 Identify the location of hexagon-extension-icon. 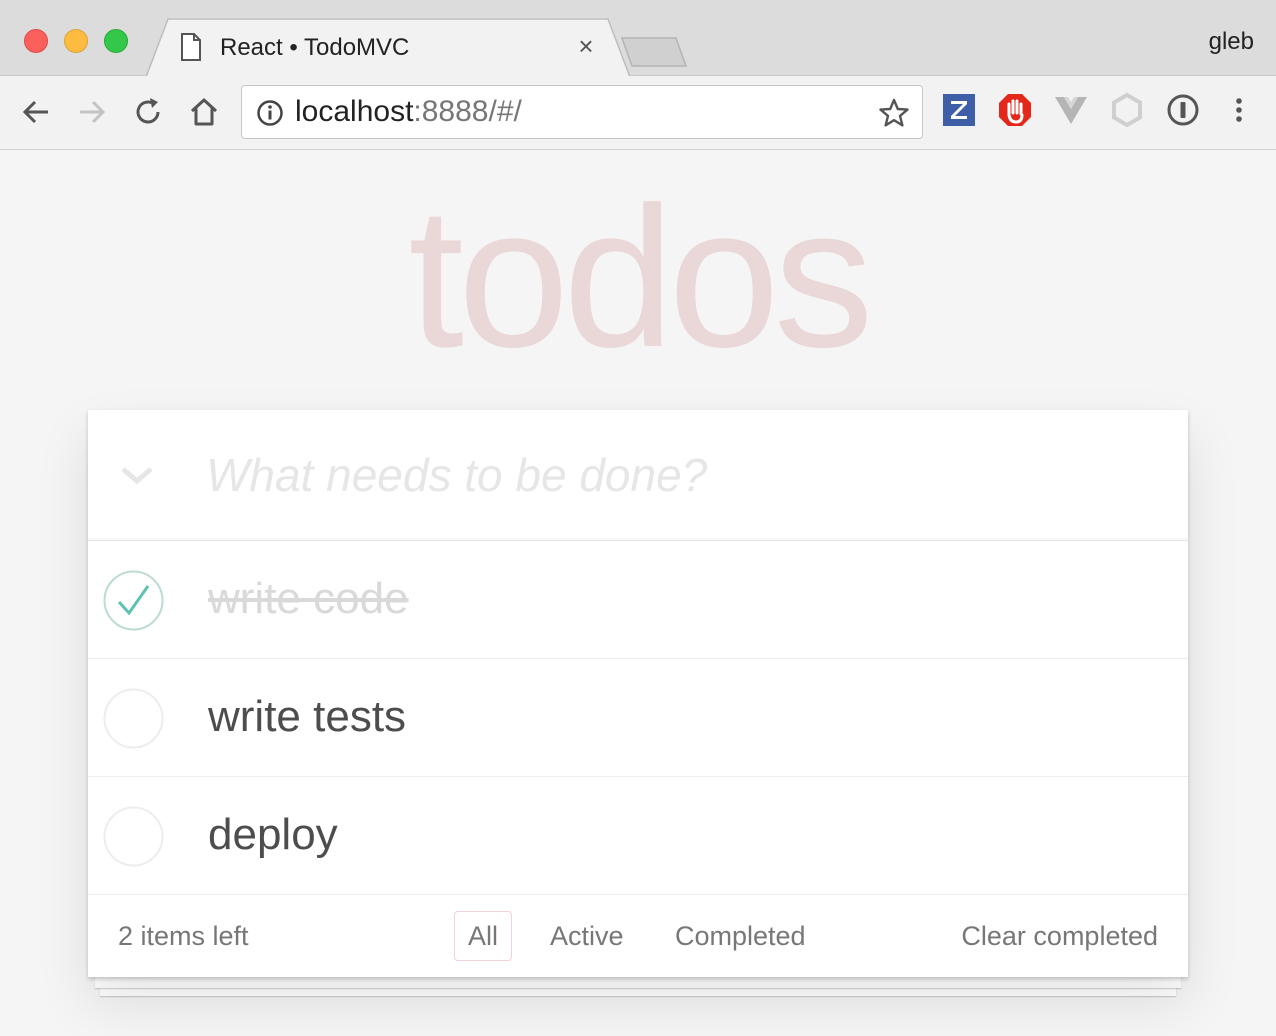
(1127, 110).